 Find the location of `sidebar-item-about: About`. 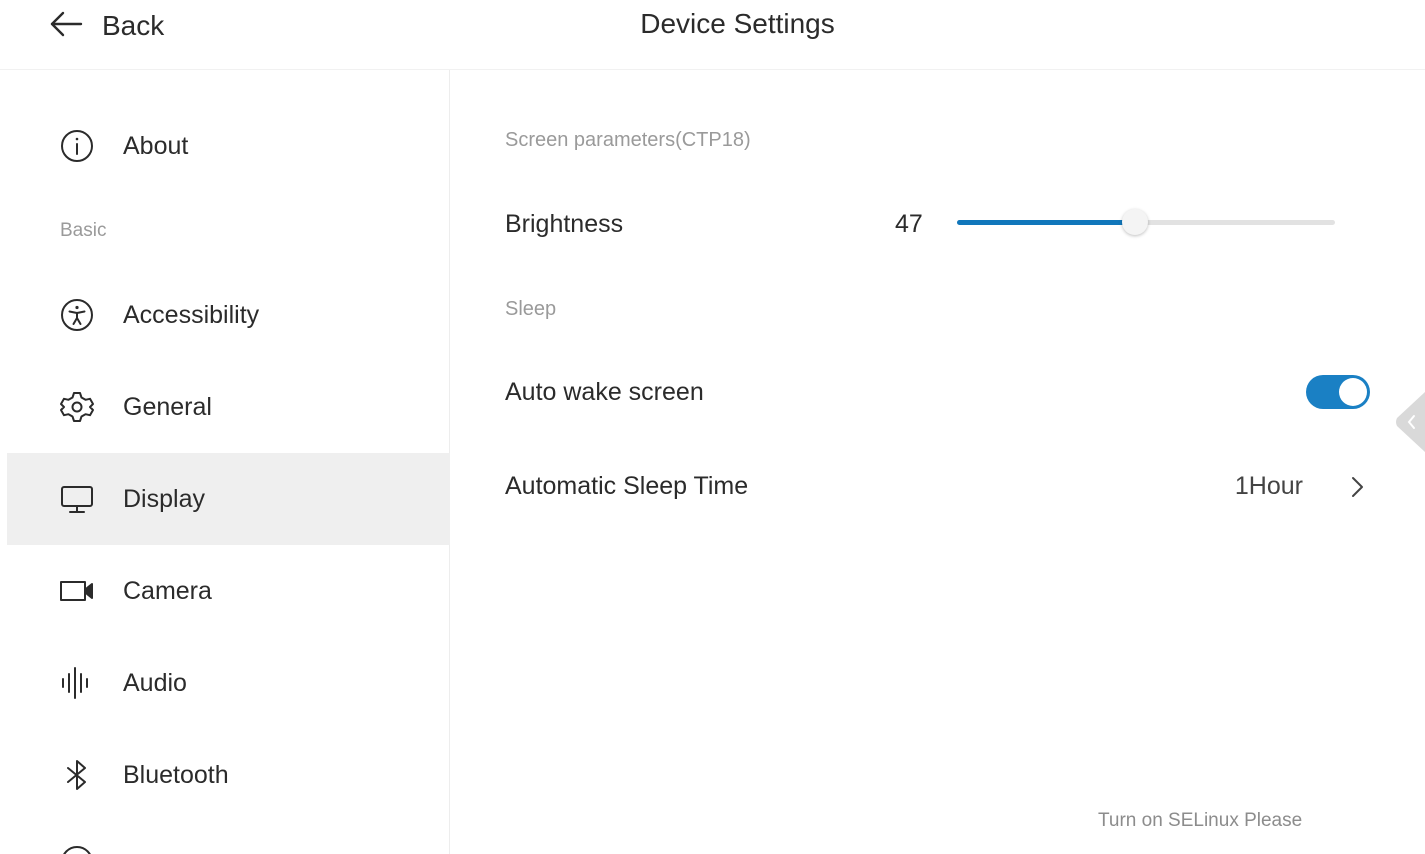

sidebar-item-about: About is located at coordinates (228, 146).